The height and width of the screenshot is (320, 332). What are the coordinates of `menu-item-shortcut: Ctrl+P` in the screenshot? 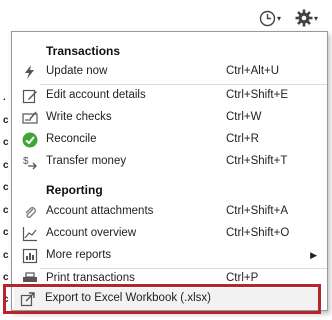 It's located at (242, 277).